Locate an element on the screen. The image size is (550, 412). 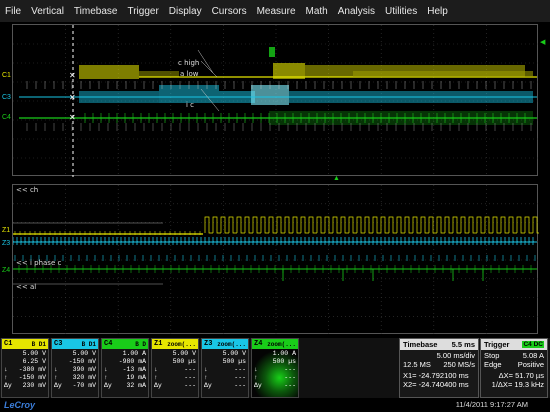
row-value: -150 mV is located at coordinates (32, 377).